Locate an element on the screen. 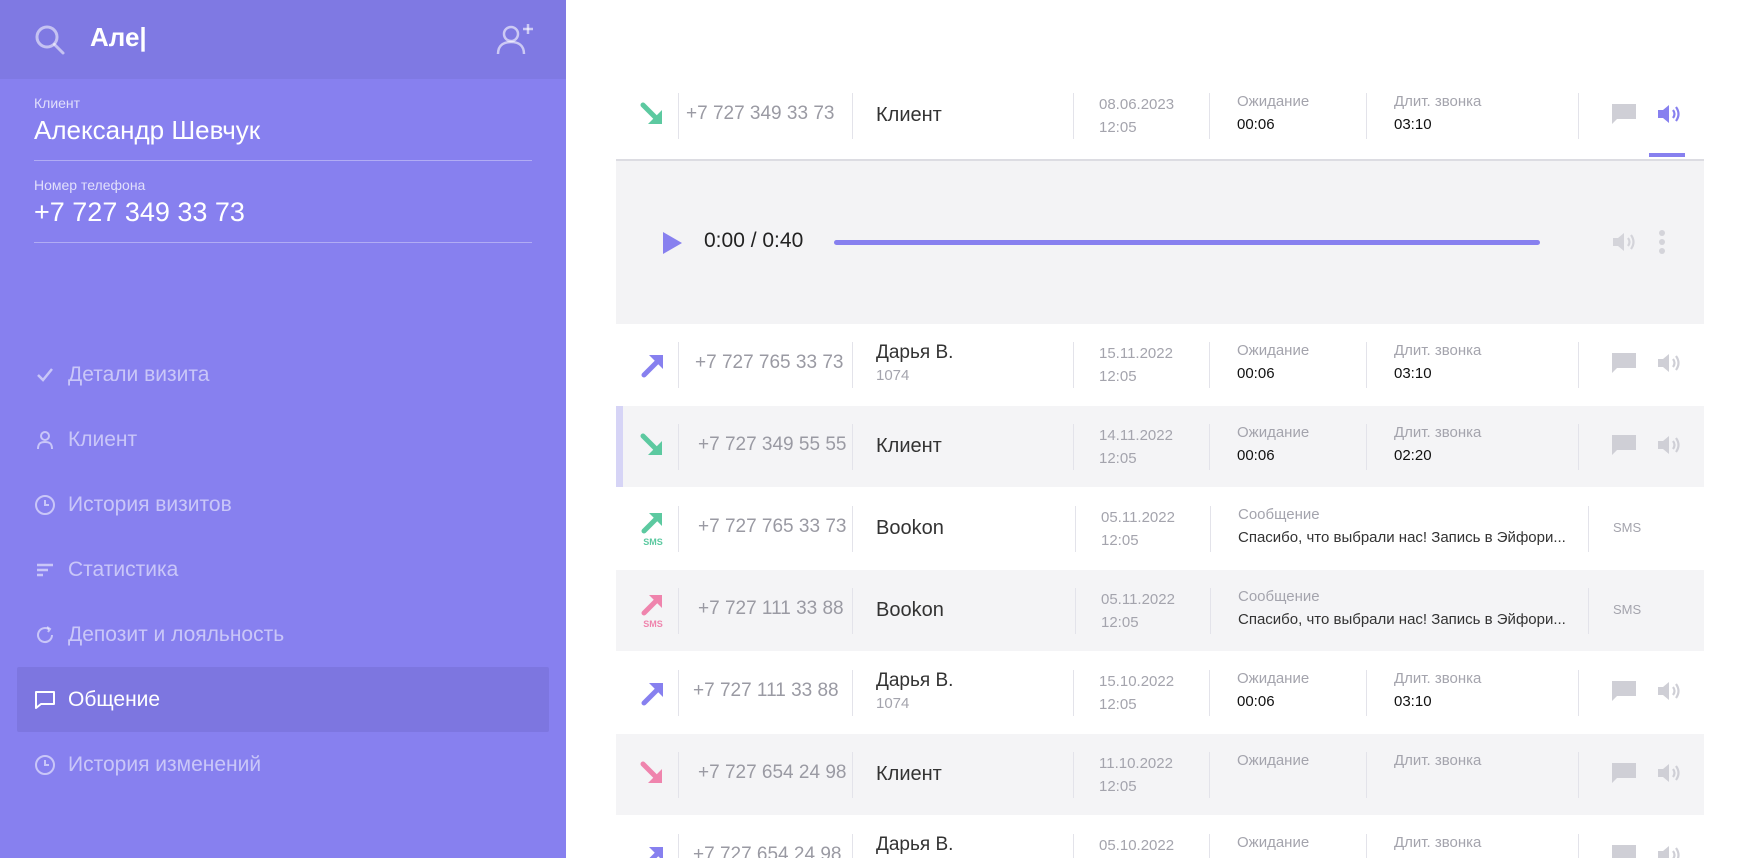 The image size is (1755, 858). call-date: 08.06.2023 12:05 is located at coordinates (1137, 116).